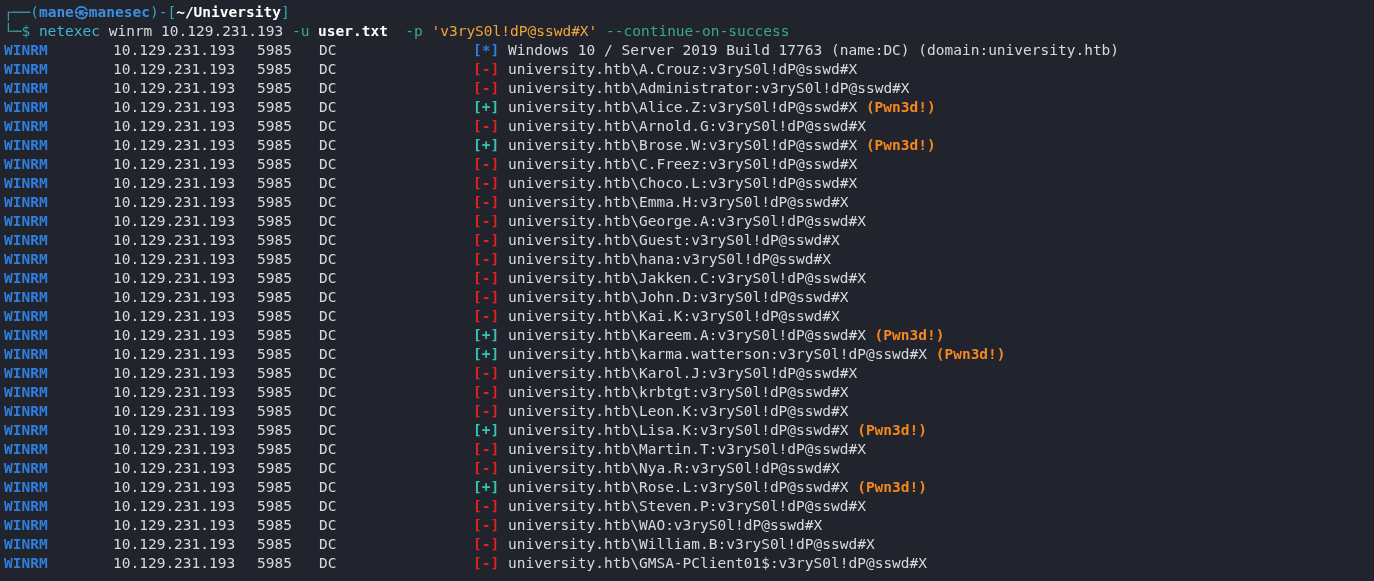  What do you see at coordinates (678, 297) in the screenshot?
I see `result-message: university.htb\John.D:v3ryS0l!dP@sswd#X` at bounding box center [678, 297].